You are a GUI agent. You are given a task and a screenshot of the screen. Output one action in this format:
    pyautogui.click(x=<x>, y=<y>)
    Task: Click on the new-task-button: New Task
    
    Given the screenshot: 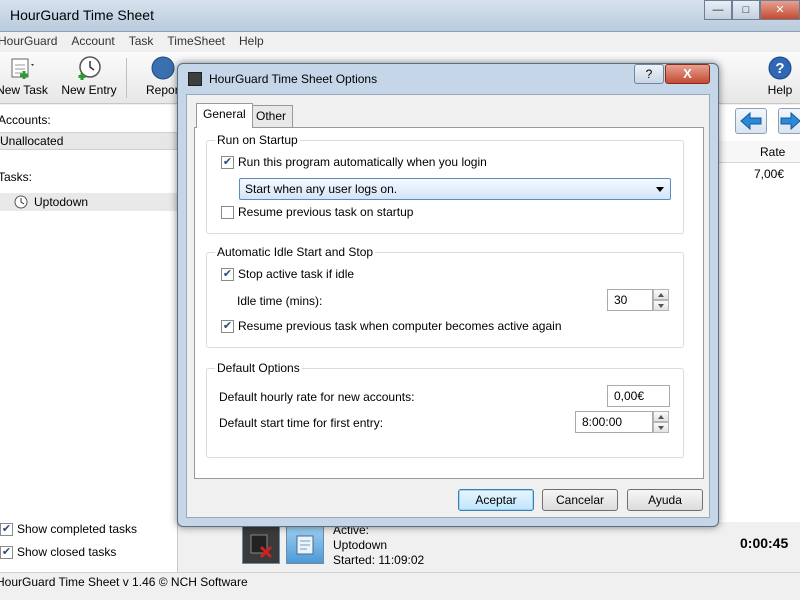 What is the action you would take?
    pyautogui.click(x=24, y=78)
    